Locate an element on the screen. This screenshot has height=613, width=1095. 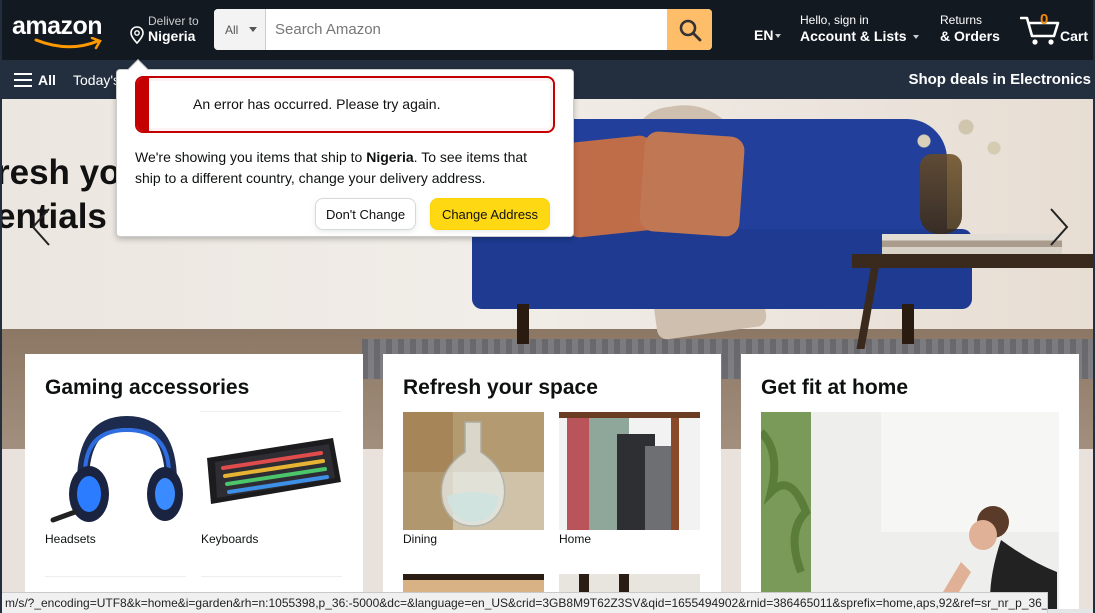
carousel-next-icon is located at coordinates (1059, 227).